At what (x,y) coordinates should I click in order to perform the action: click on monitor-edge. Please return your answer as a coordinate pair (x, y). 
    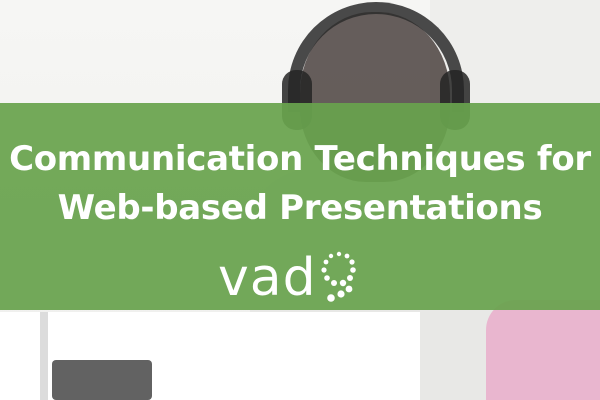
    Looking at the image, I should click on (44, 356).